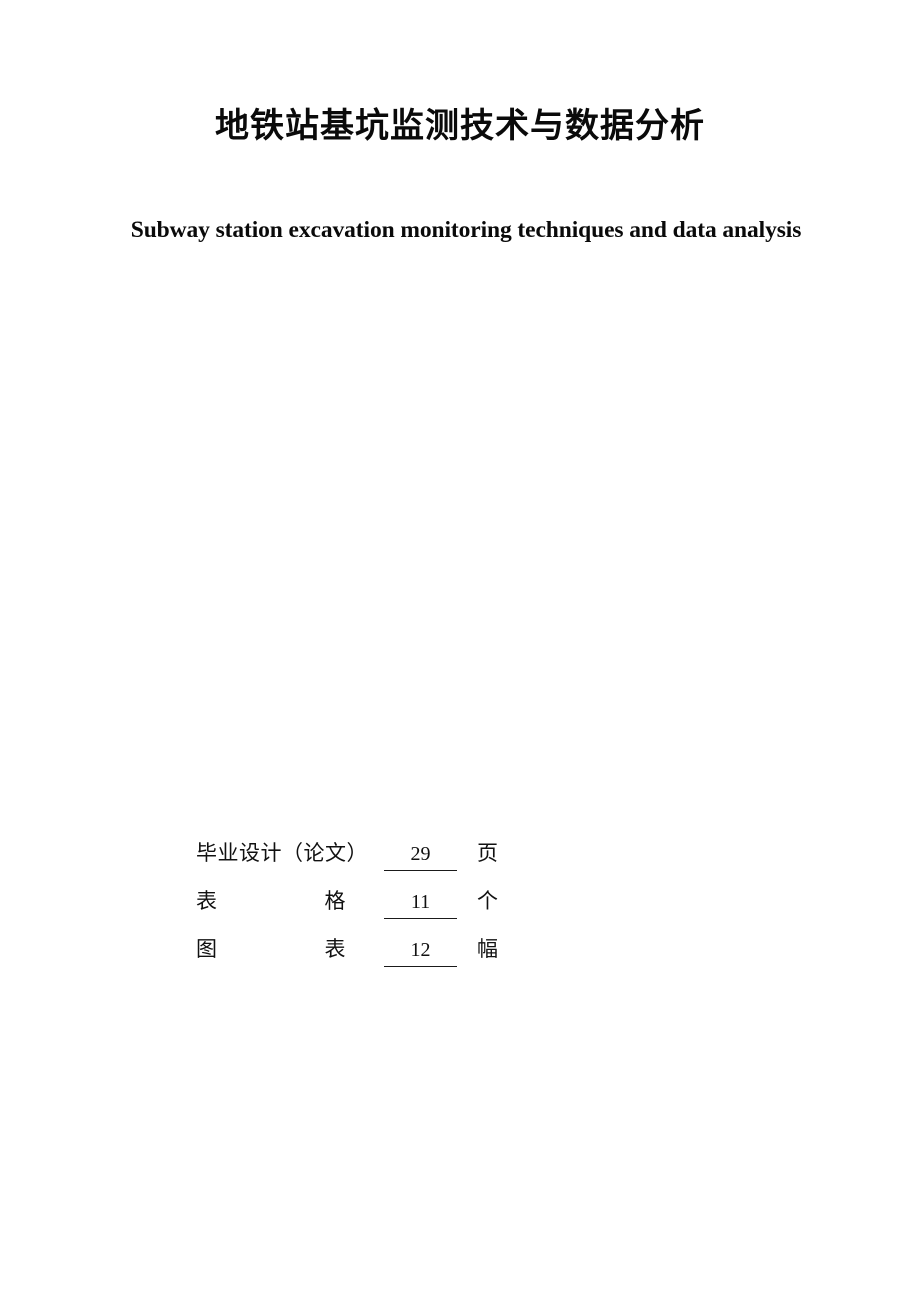 The width and height of the screenshot is (920, 1302). What do you see at coordinates (207, 901) in the screenshot?
I see `stats-label-tables-char-1: 表` at bounding box center [207, 901].